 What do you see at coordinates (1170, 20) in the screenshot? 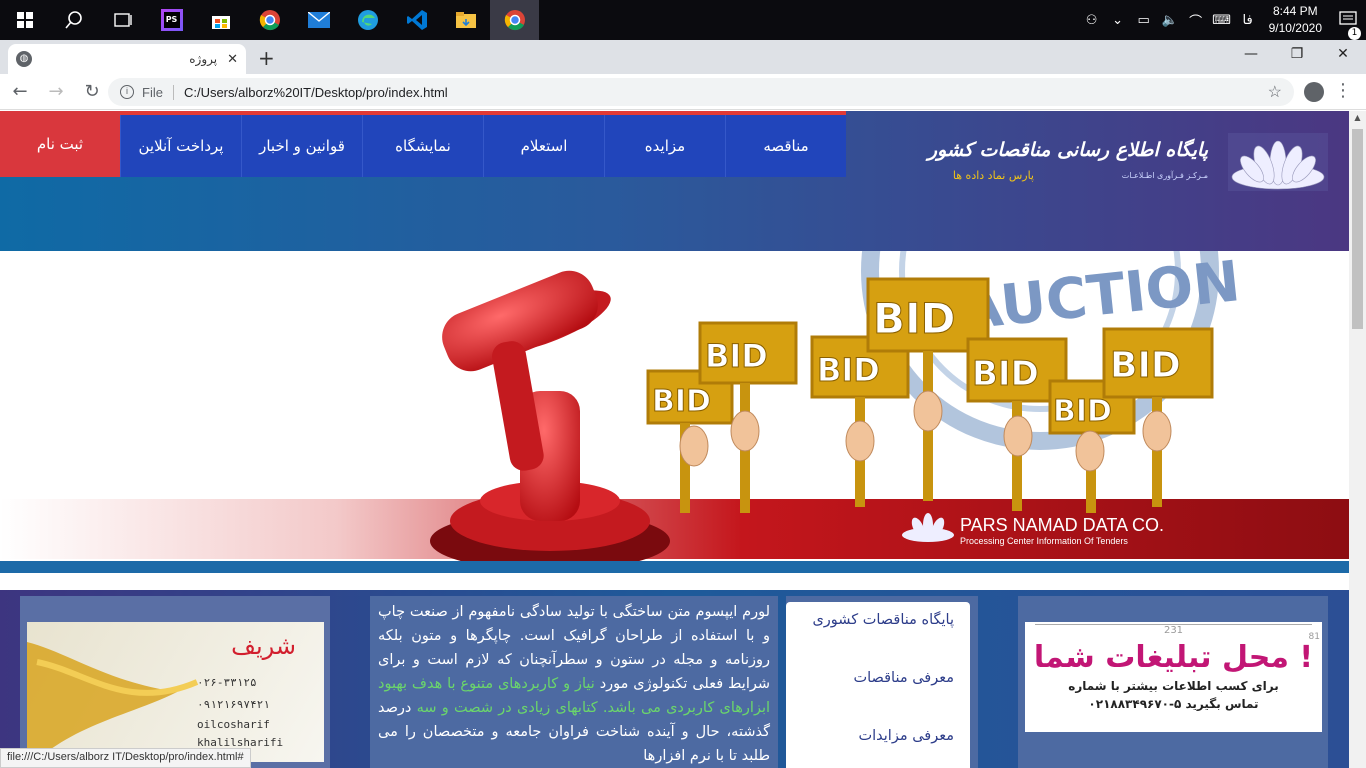
I see `volume-icon: 🔈` at bounding box center [1170, 20].